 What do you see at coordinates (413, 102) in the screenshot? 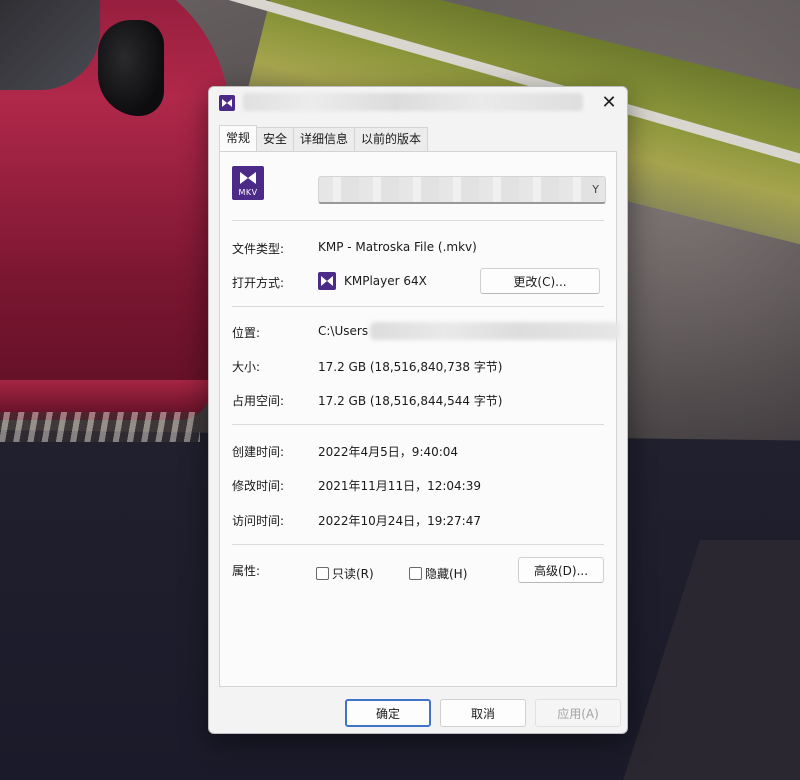
I see `dialog-title` at bounding box center [413, 102].